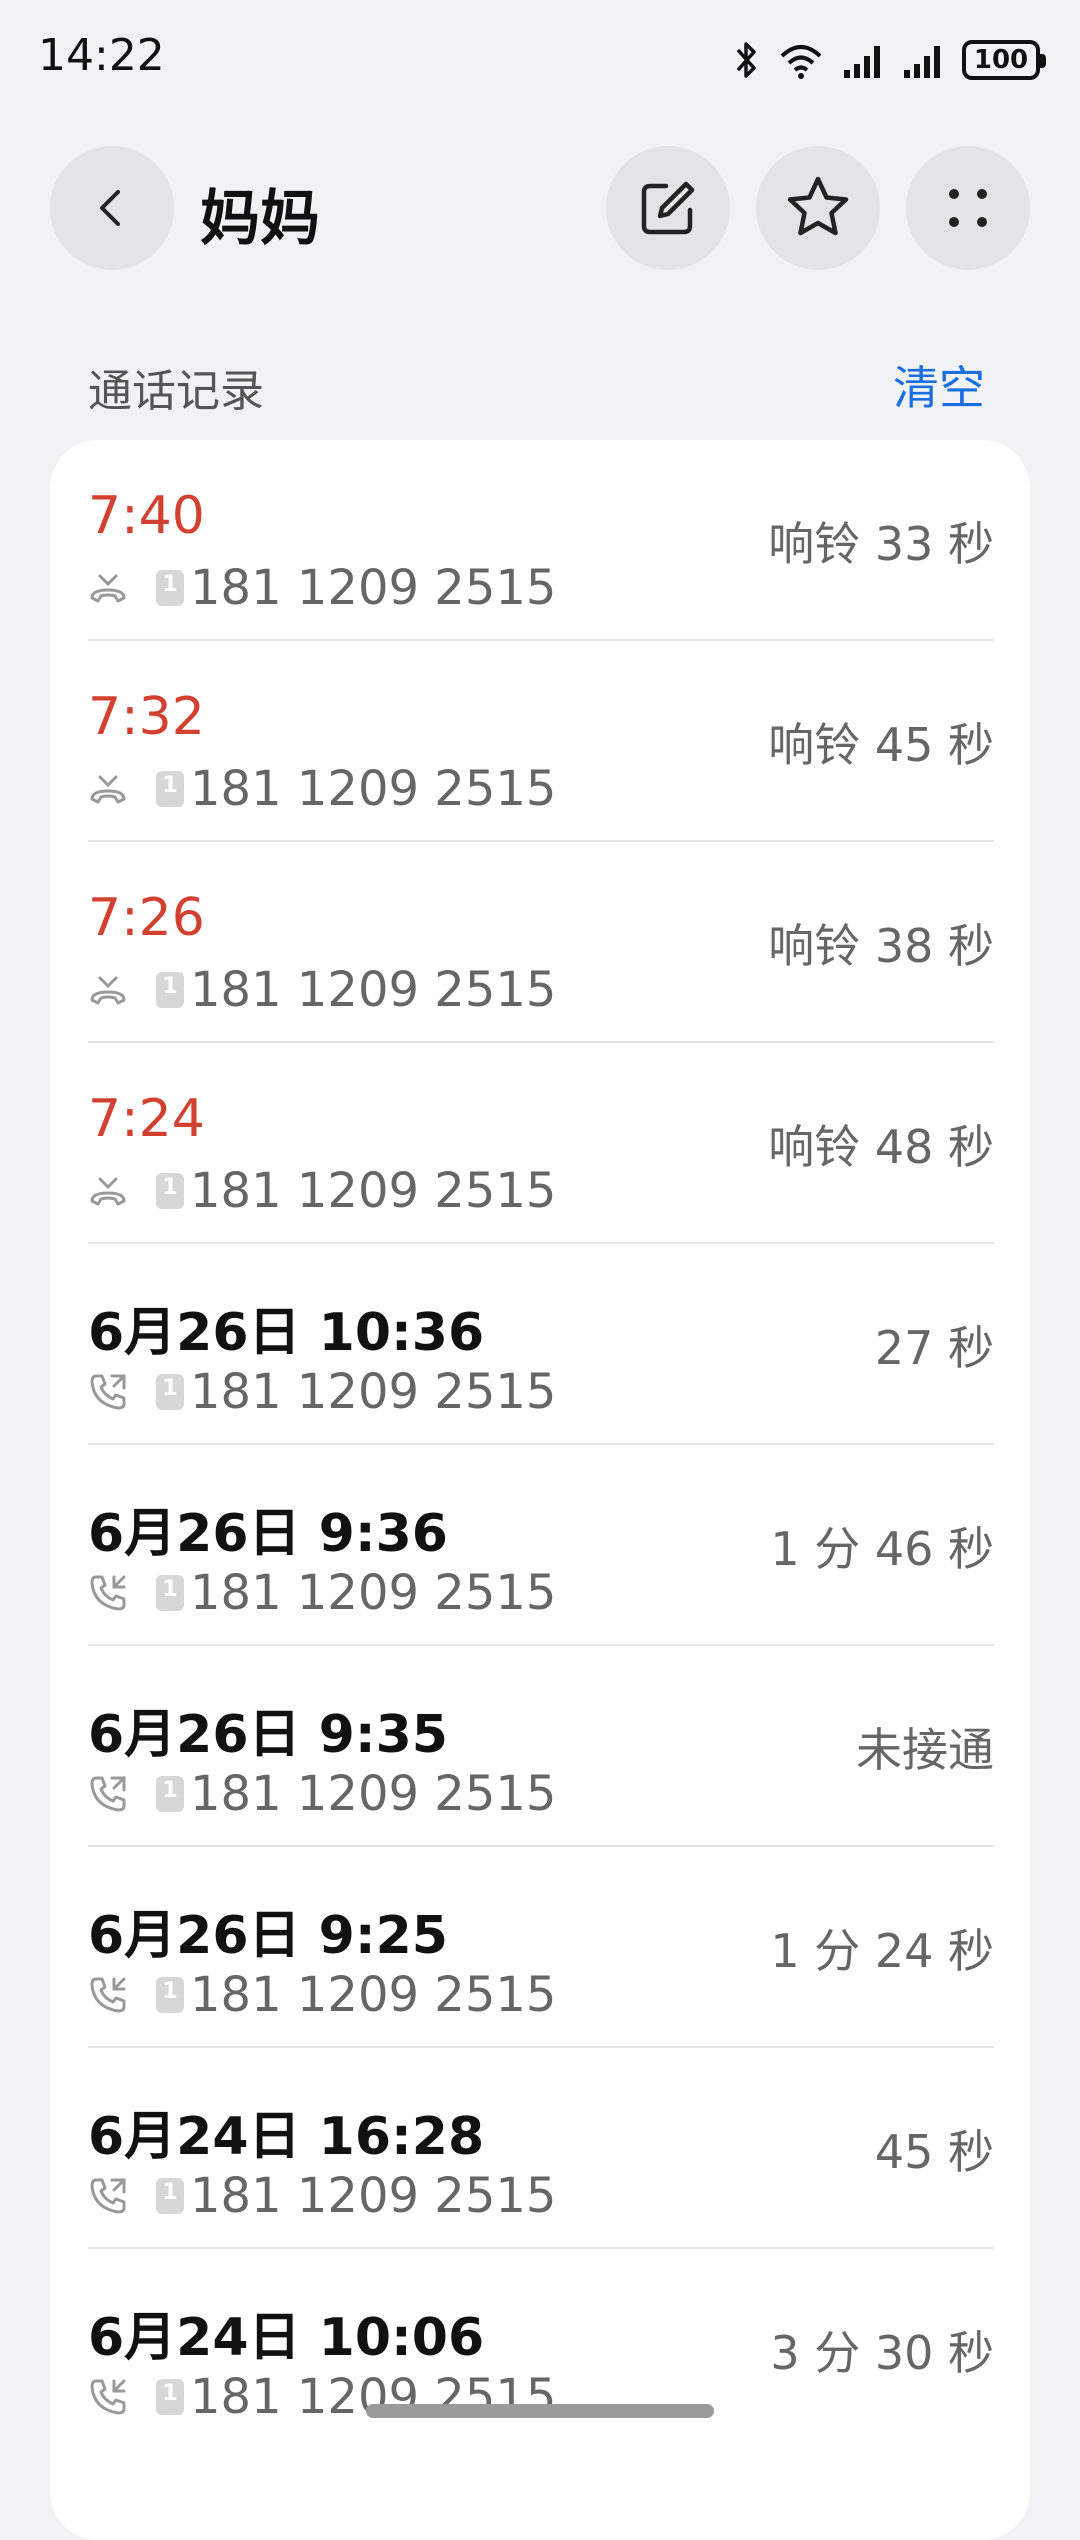 The image size is (1080, 2540). I want to click on call-time: 7:40, so click(146, 516).